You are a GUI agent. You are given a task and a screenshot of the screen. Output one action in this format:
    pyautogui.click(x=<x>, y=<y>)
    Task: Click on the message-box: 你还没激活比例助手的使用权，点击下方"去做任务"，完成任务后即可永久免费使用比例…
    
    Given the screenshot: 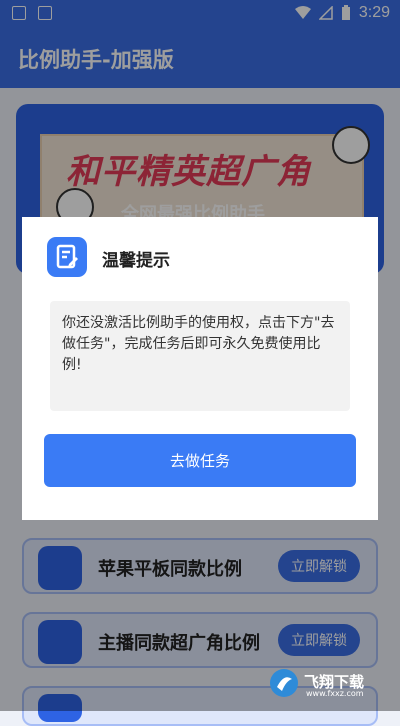 What is the action you would take?
    pyautogui.click(x=200, y=356)
    